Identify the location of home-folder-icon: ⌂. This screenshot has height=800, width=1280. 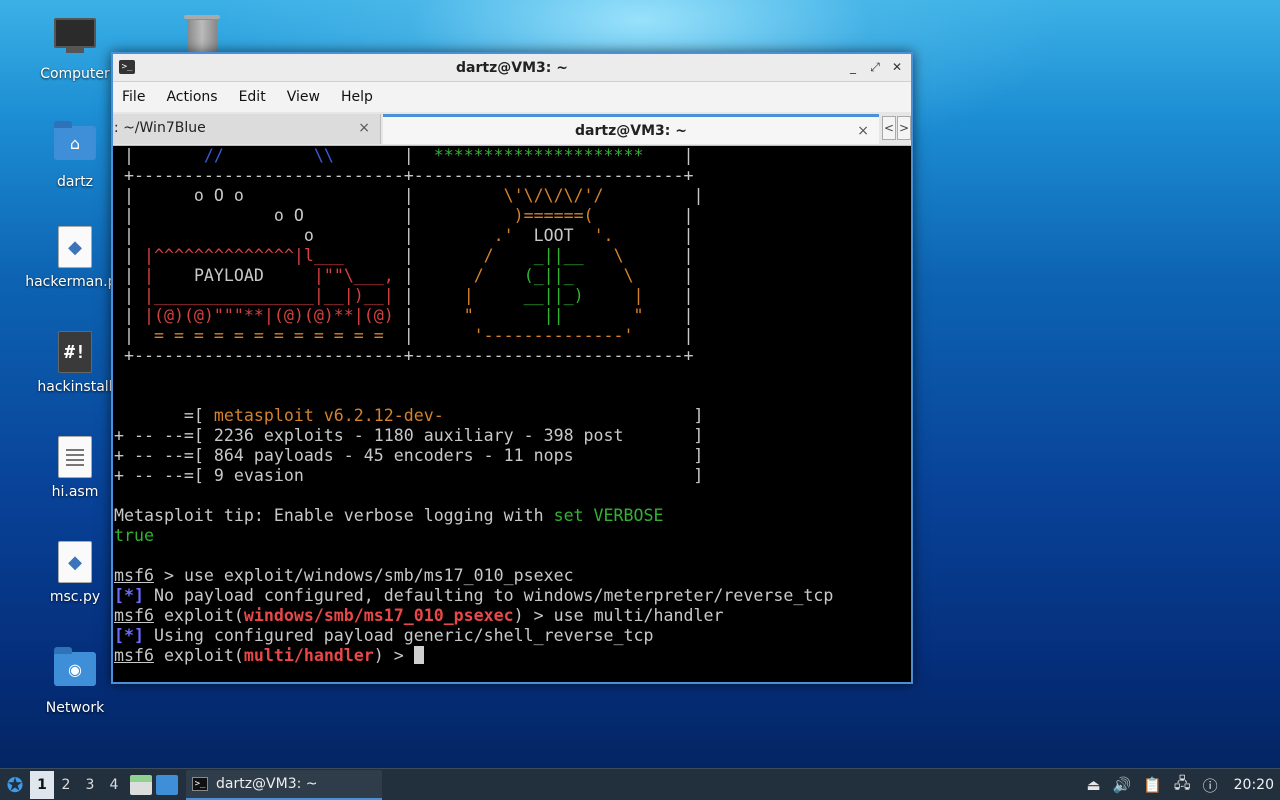
(75, 145).